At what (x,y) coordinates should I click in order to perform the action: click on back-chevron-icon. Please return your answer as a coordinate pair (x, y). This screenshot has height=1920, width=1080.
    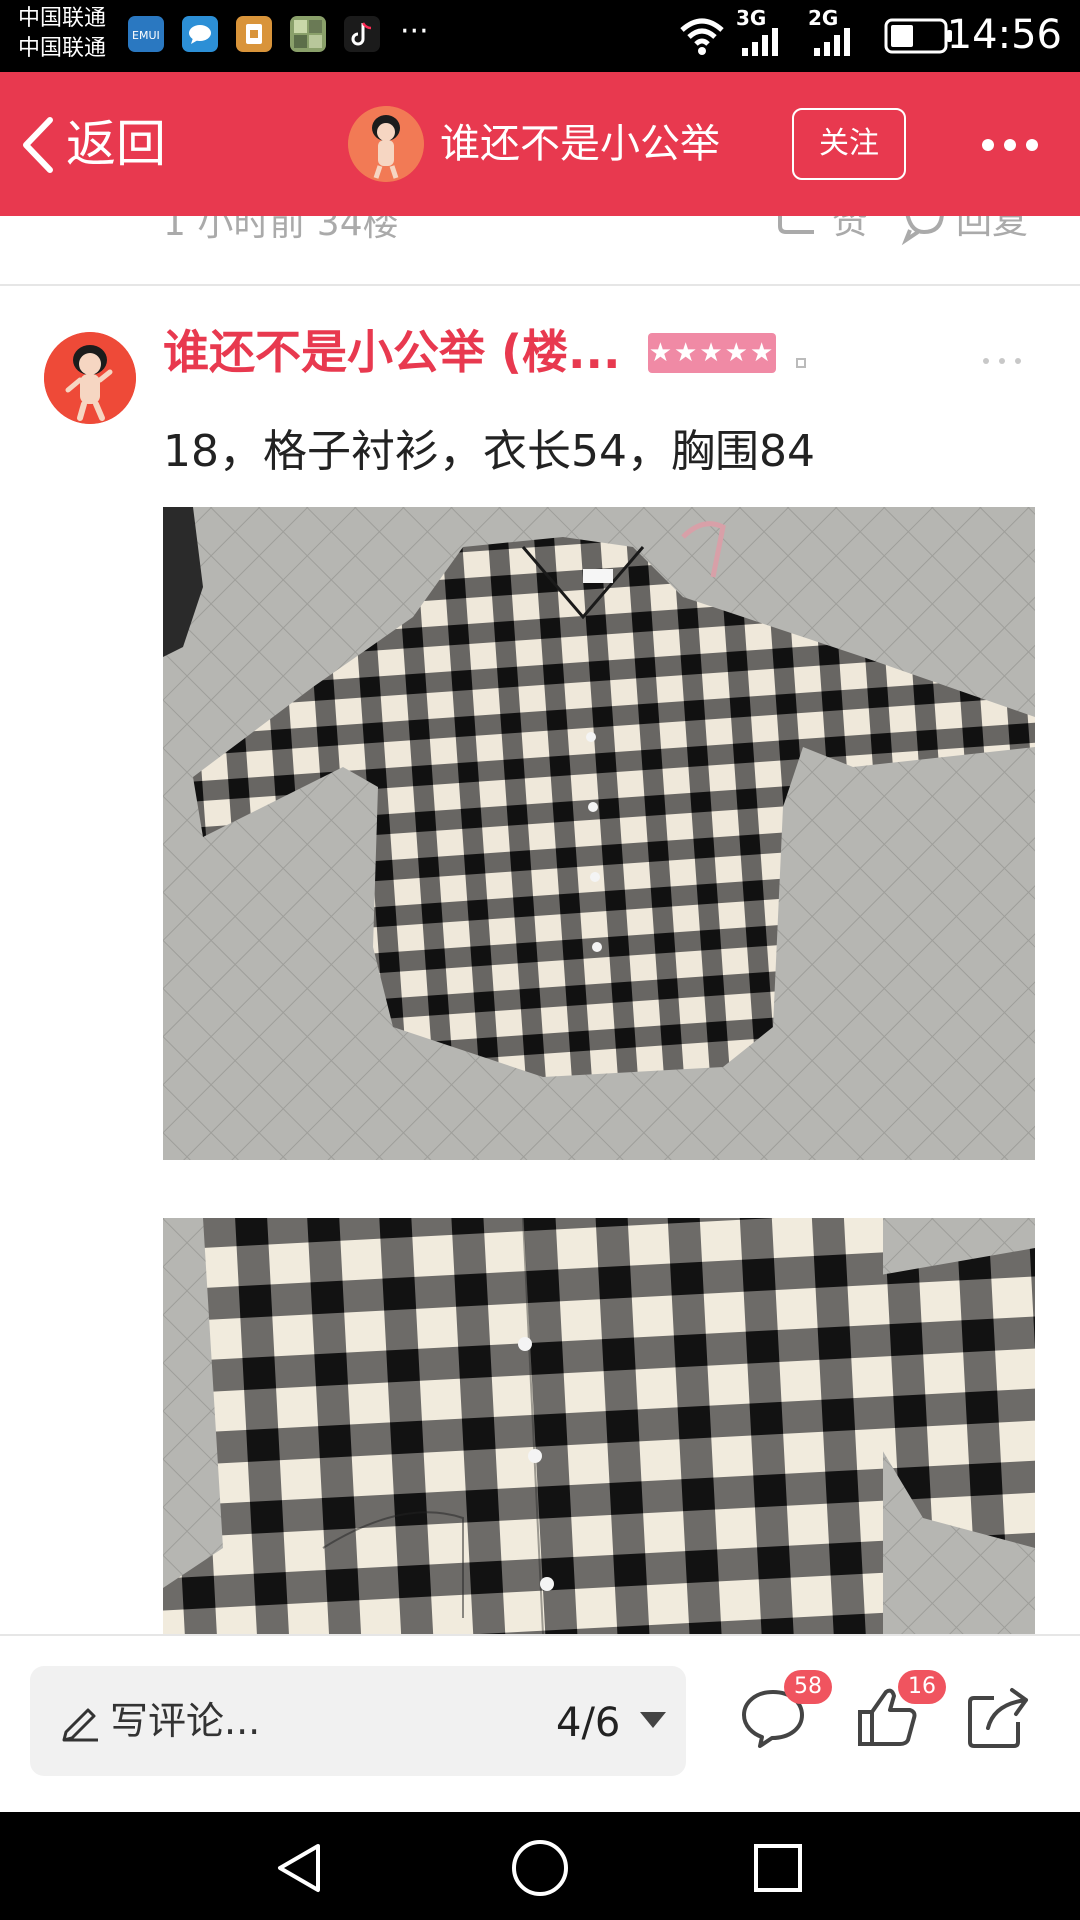
    Looking at the image, I should click on (38, 147).